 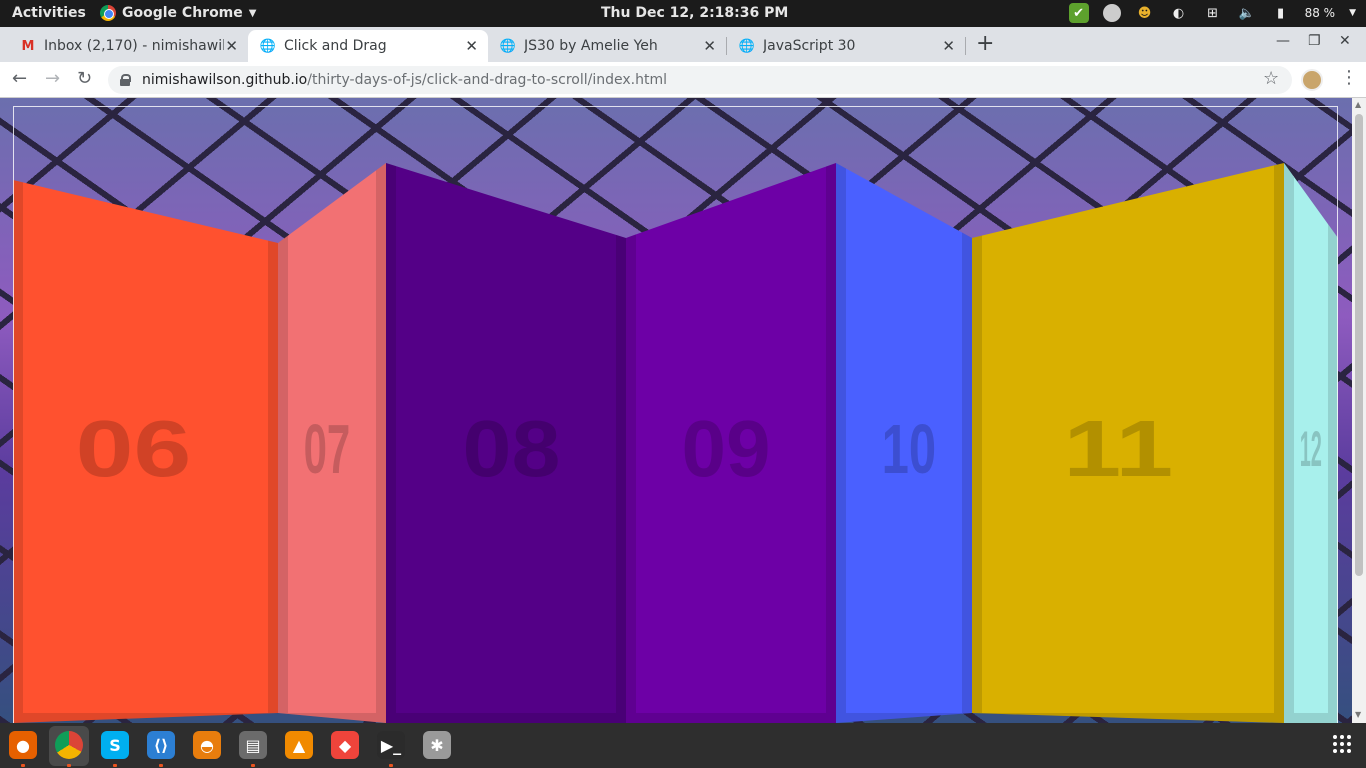 What do you see at coordinates (207, 745) in the screenshot?
I see `blender-icon: ◓` at bounding box center [207, 745].